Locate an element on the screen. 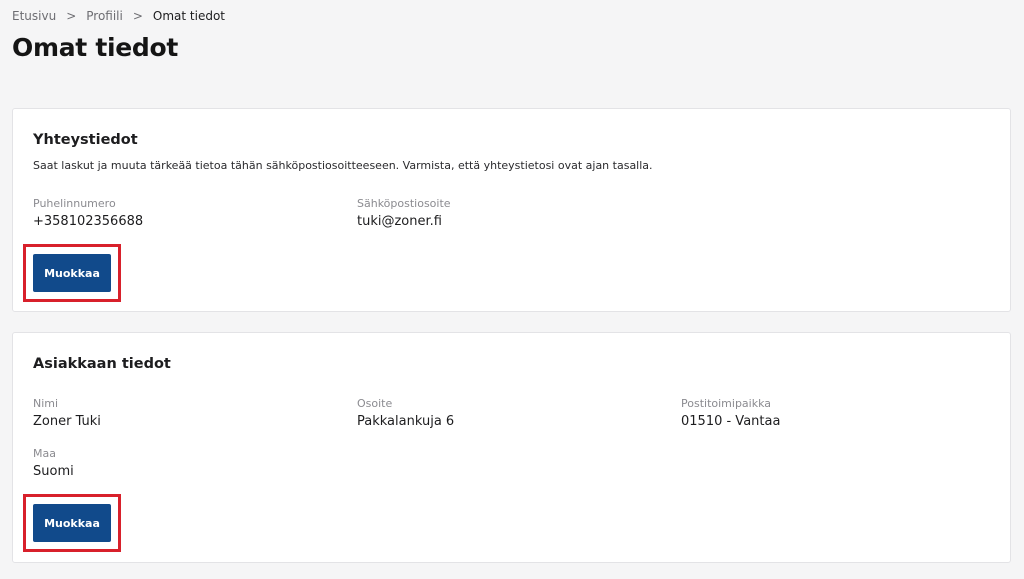  country-value: Suomi is located at coordinates (53, 471).